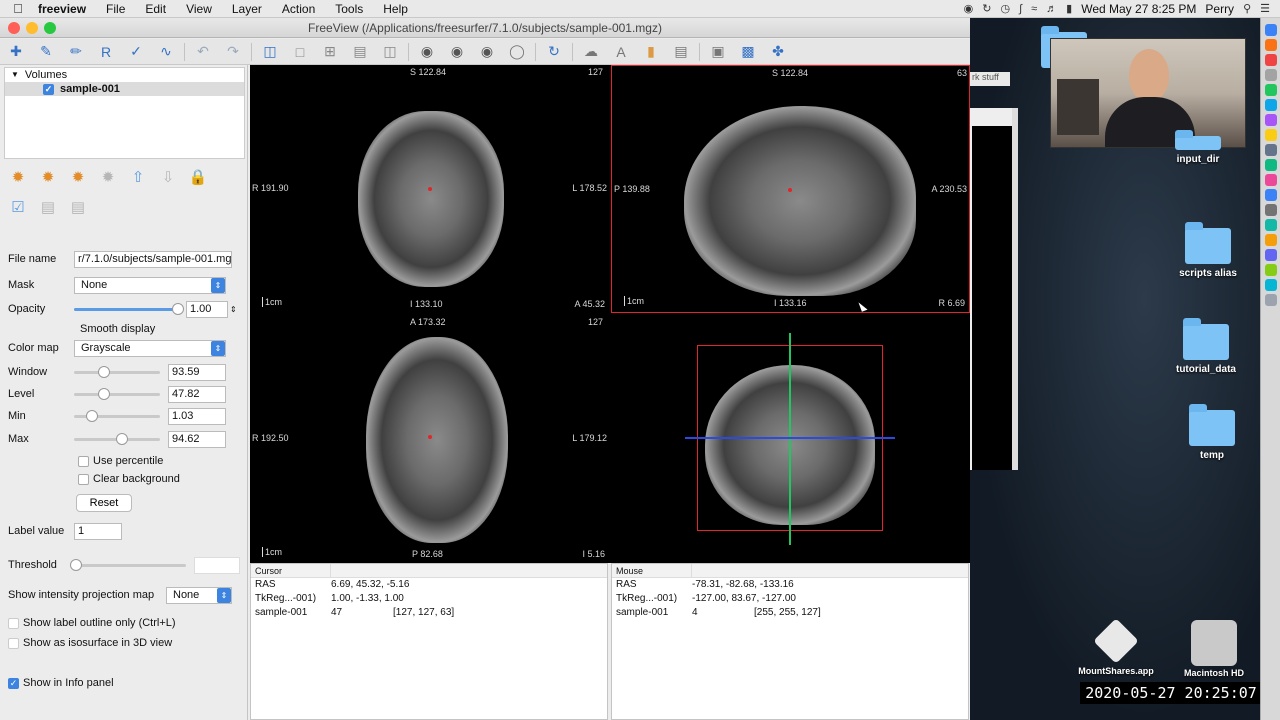  Describe the element at coordinates (13, 643) in the screenshot. I see `isosurface-checkbox` at that location.